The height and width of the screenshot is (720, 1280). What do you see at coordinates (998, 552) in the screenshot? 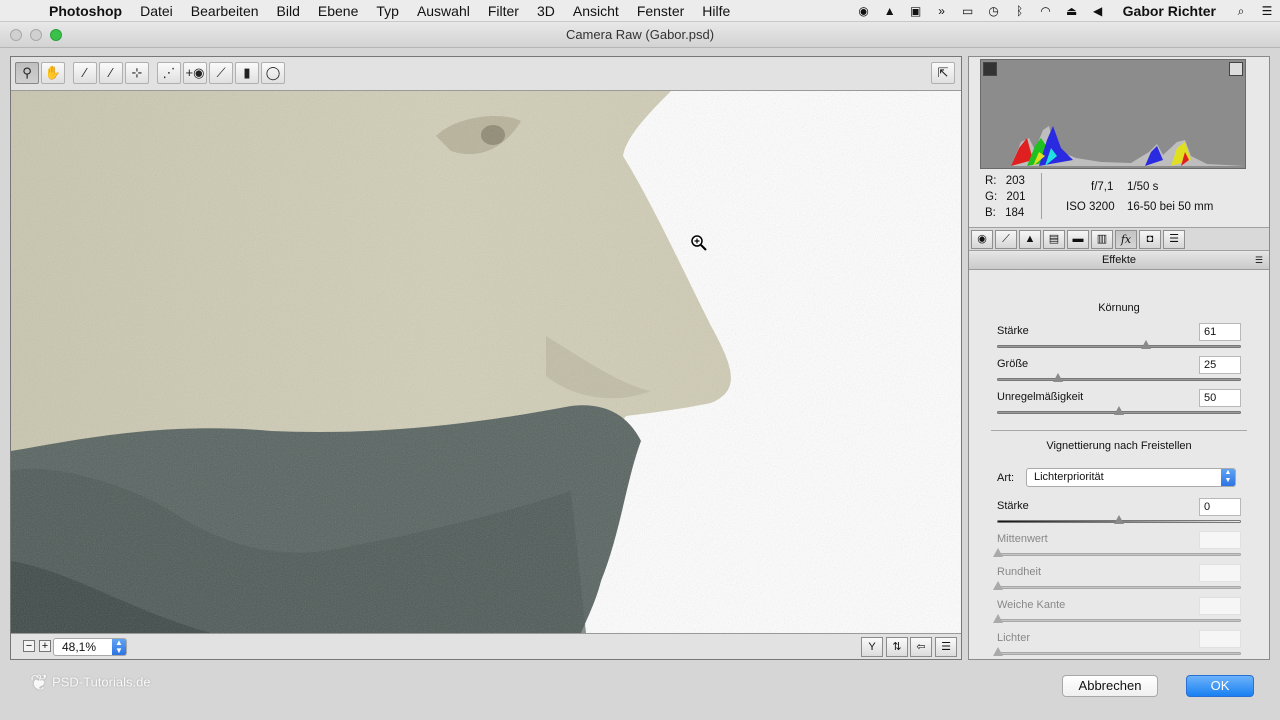
I see `vignette-midpoint-thumb` at bounding box center [998, 552].